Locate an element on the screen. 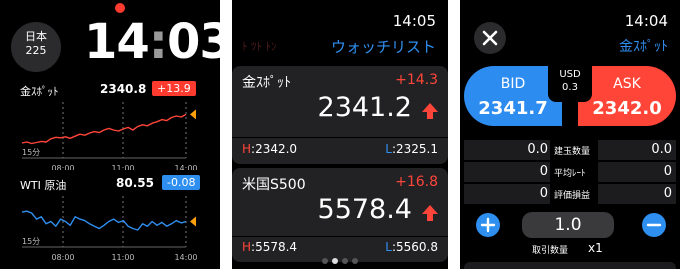 The height and width of the screenshot is (269, 680). low-number: :2325.1 is located at coordinates (414, 149).